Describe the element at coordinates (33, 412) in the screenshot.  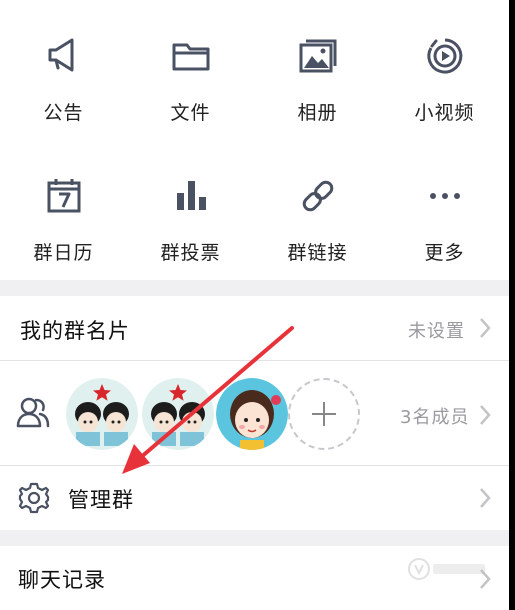
I see `members-icon` at that location.